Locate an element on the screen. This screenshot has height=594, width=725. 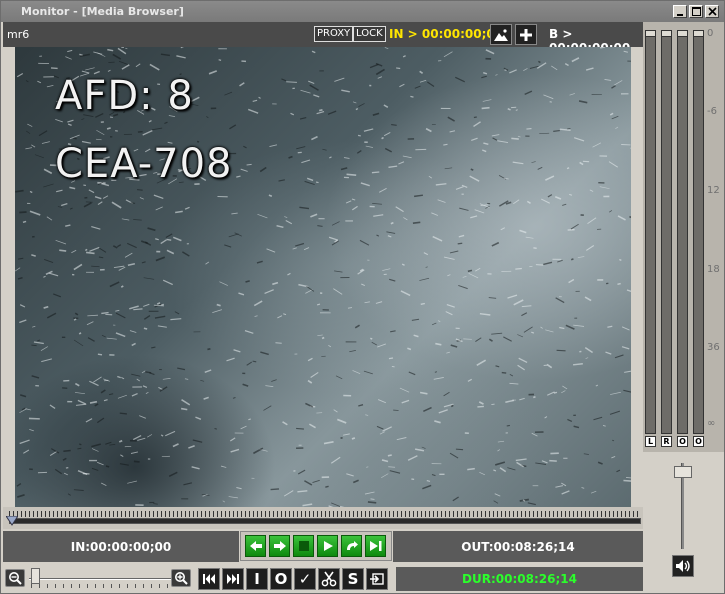
stop-icon is located at coordinates (303, 546).